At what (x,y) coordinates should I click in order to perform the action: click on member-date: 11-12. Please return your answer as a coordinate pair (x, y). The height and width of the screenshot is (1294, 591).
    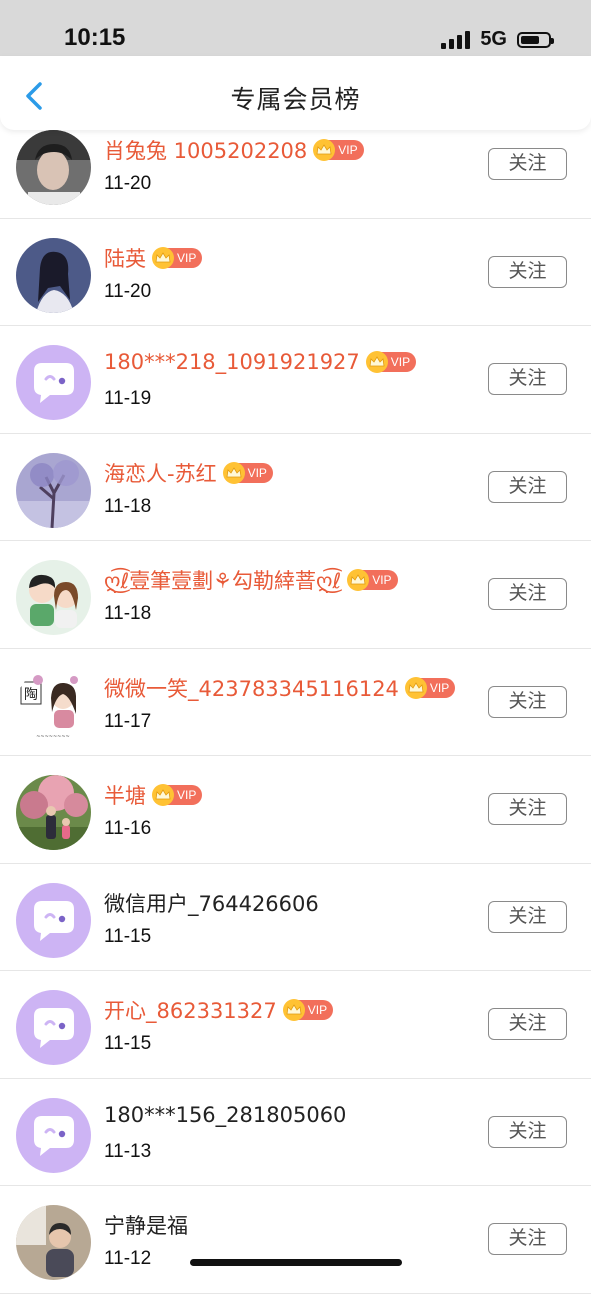
    Looking at the image, I should click on (128, 1258).